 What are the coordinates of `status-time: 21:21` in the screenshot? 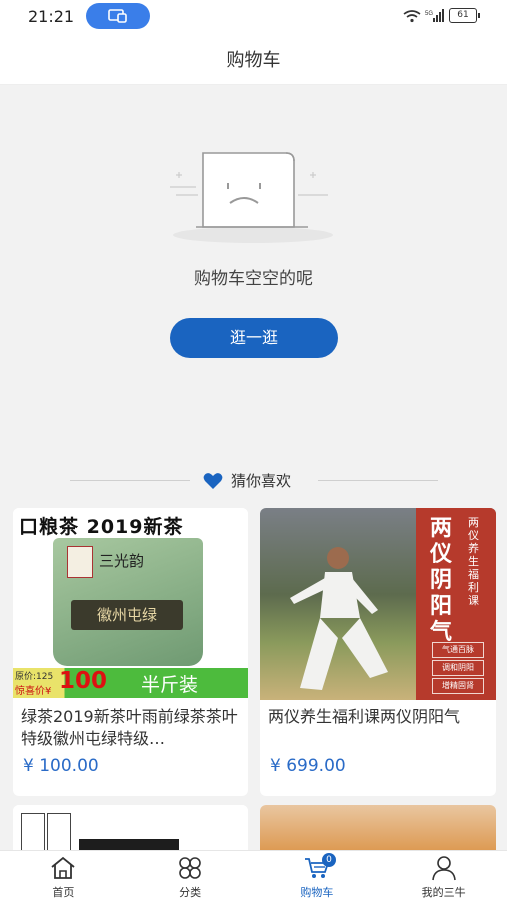 It's located at (51, 16).